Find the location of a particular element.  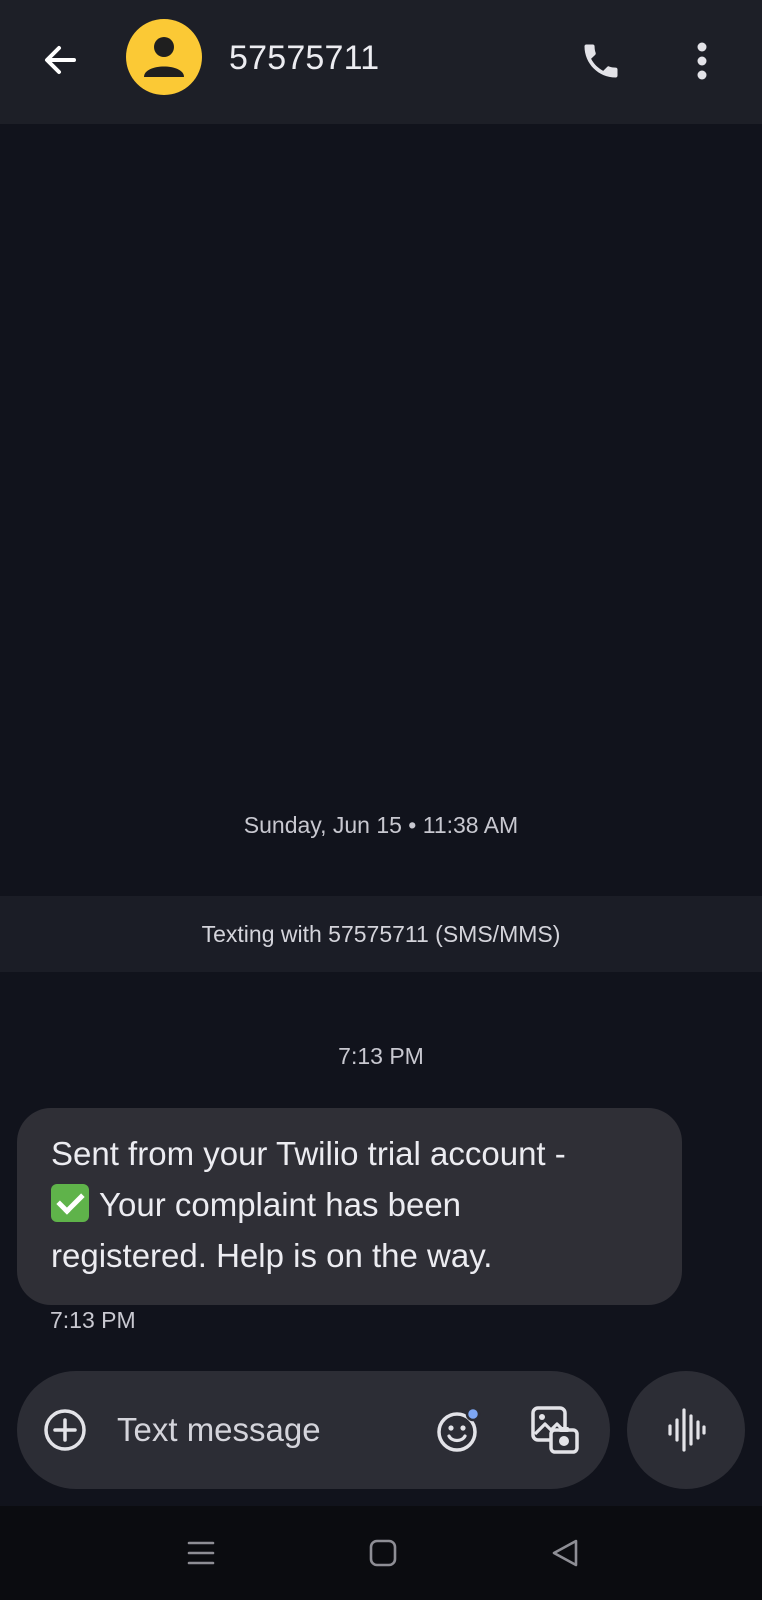

plus-circle-icon is located at coordinates (65, 1430).